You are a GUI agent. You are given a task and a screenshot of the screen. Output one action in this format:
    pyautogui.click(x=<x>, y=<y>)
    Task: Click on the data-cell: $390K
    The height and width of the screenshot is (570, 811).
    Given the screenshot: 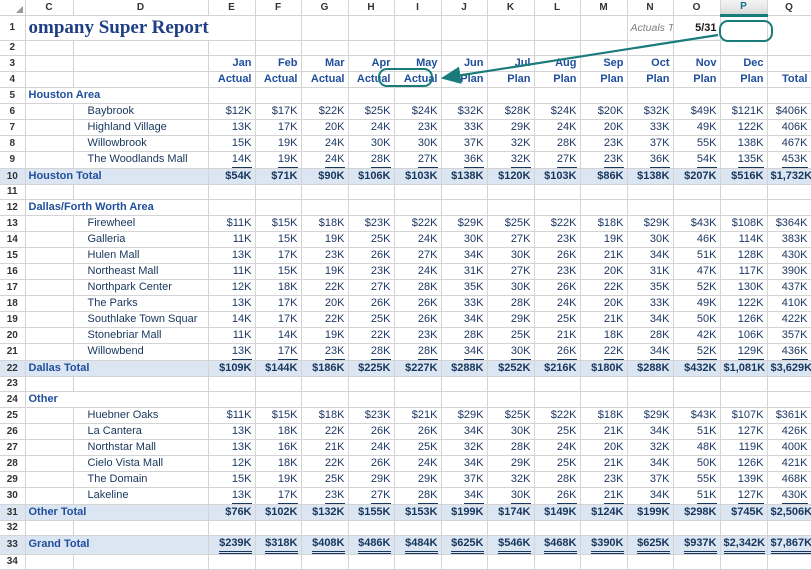 What is the action you would take?
    pyautogui.click(x=604, y=545)
    